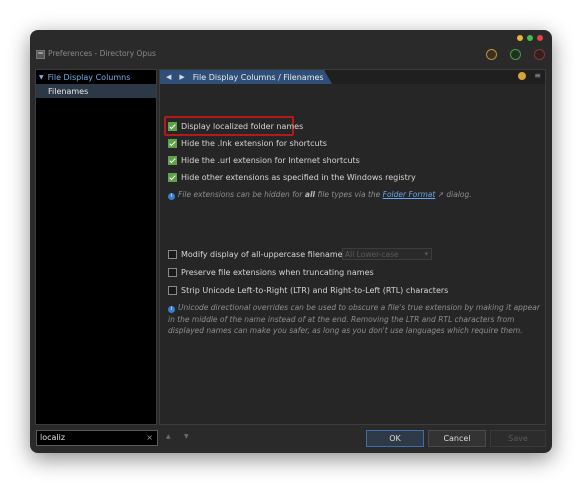  Describe the element at coordinates (518, 438) in the screenshot. I see `save-button: Save` at that location.